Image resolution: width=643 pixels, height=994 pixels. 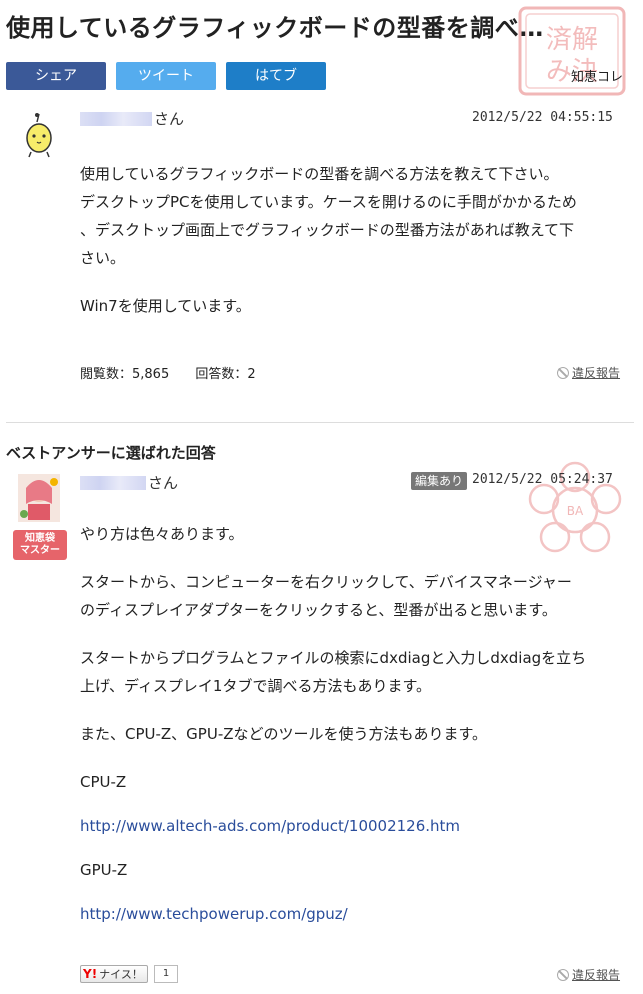 I want to click on question-line: 、デスクトップ画面上でグラフィックボードの型番方法があれば教えて下, so click(x=327, y=230).